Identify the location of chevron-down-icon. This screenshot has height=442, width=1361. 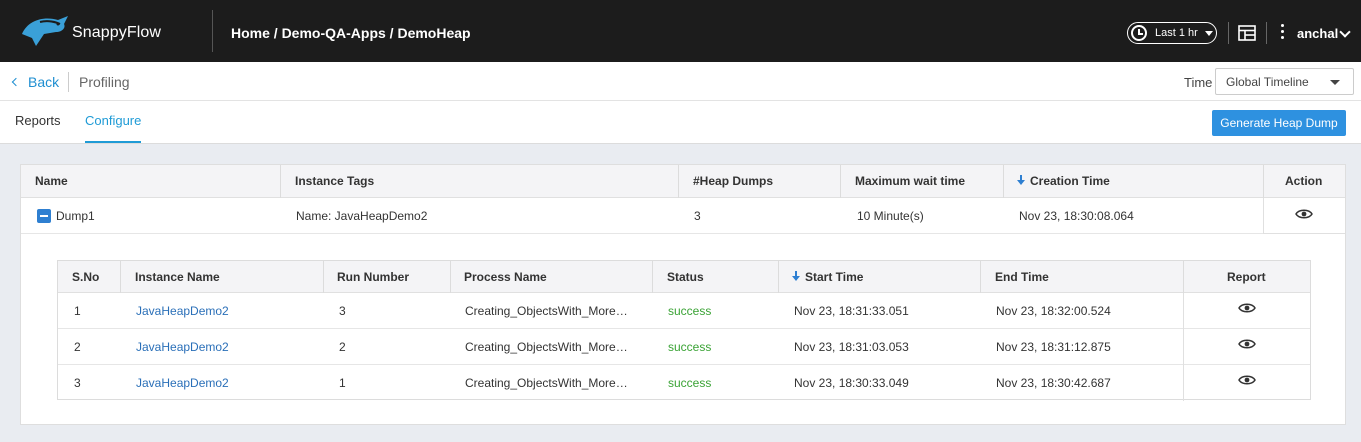
(1345, 32).